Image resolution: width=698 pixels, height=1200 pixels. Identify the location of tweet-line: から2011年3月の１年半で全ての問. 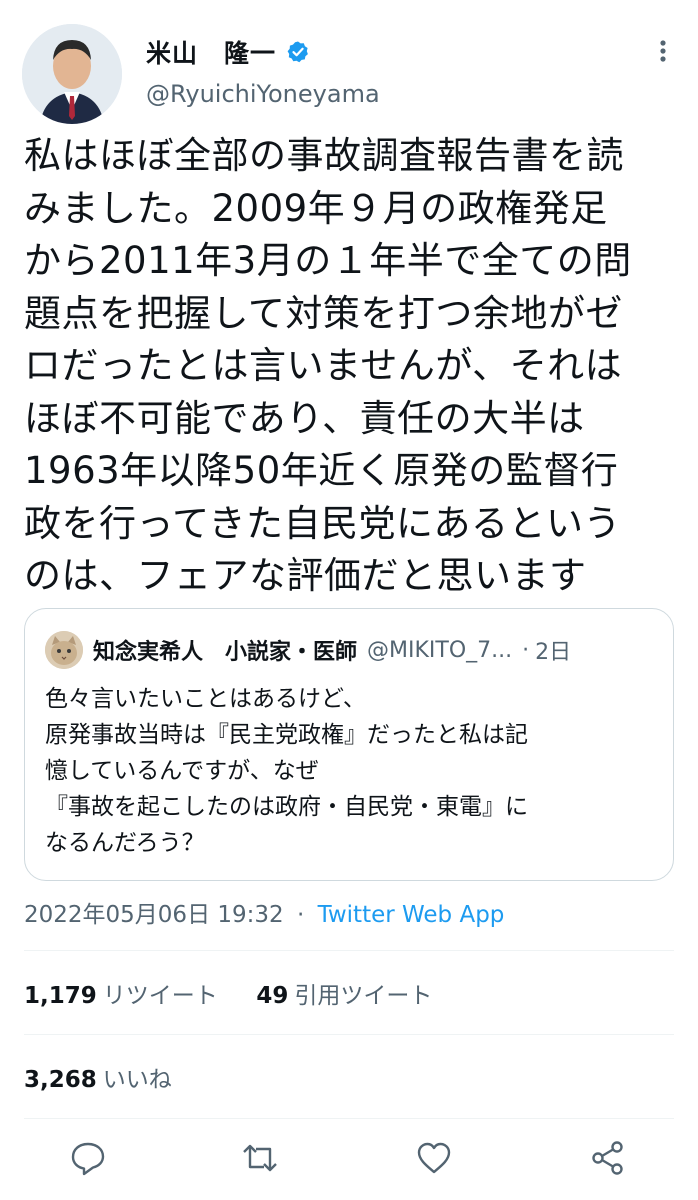
(328, 260).